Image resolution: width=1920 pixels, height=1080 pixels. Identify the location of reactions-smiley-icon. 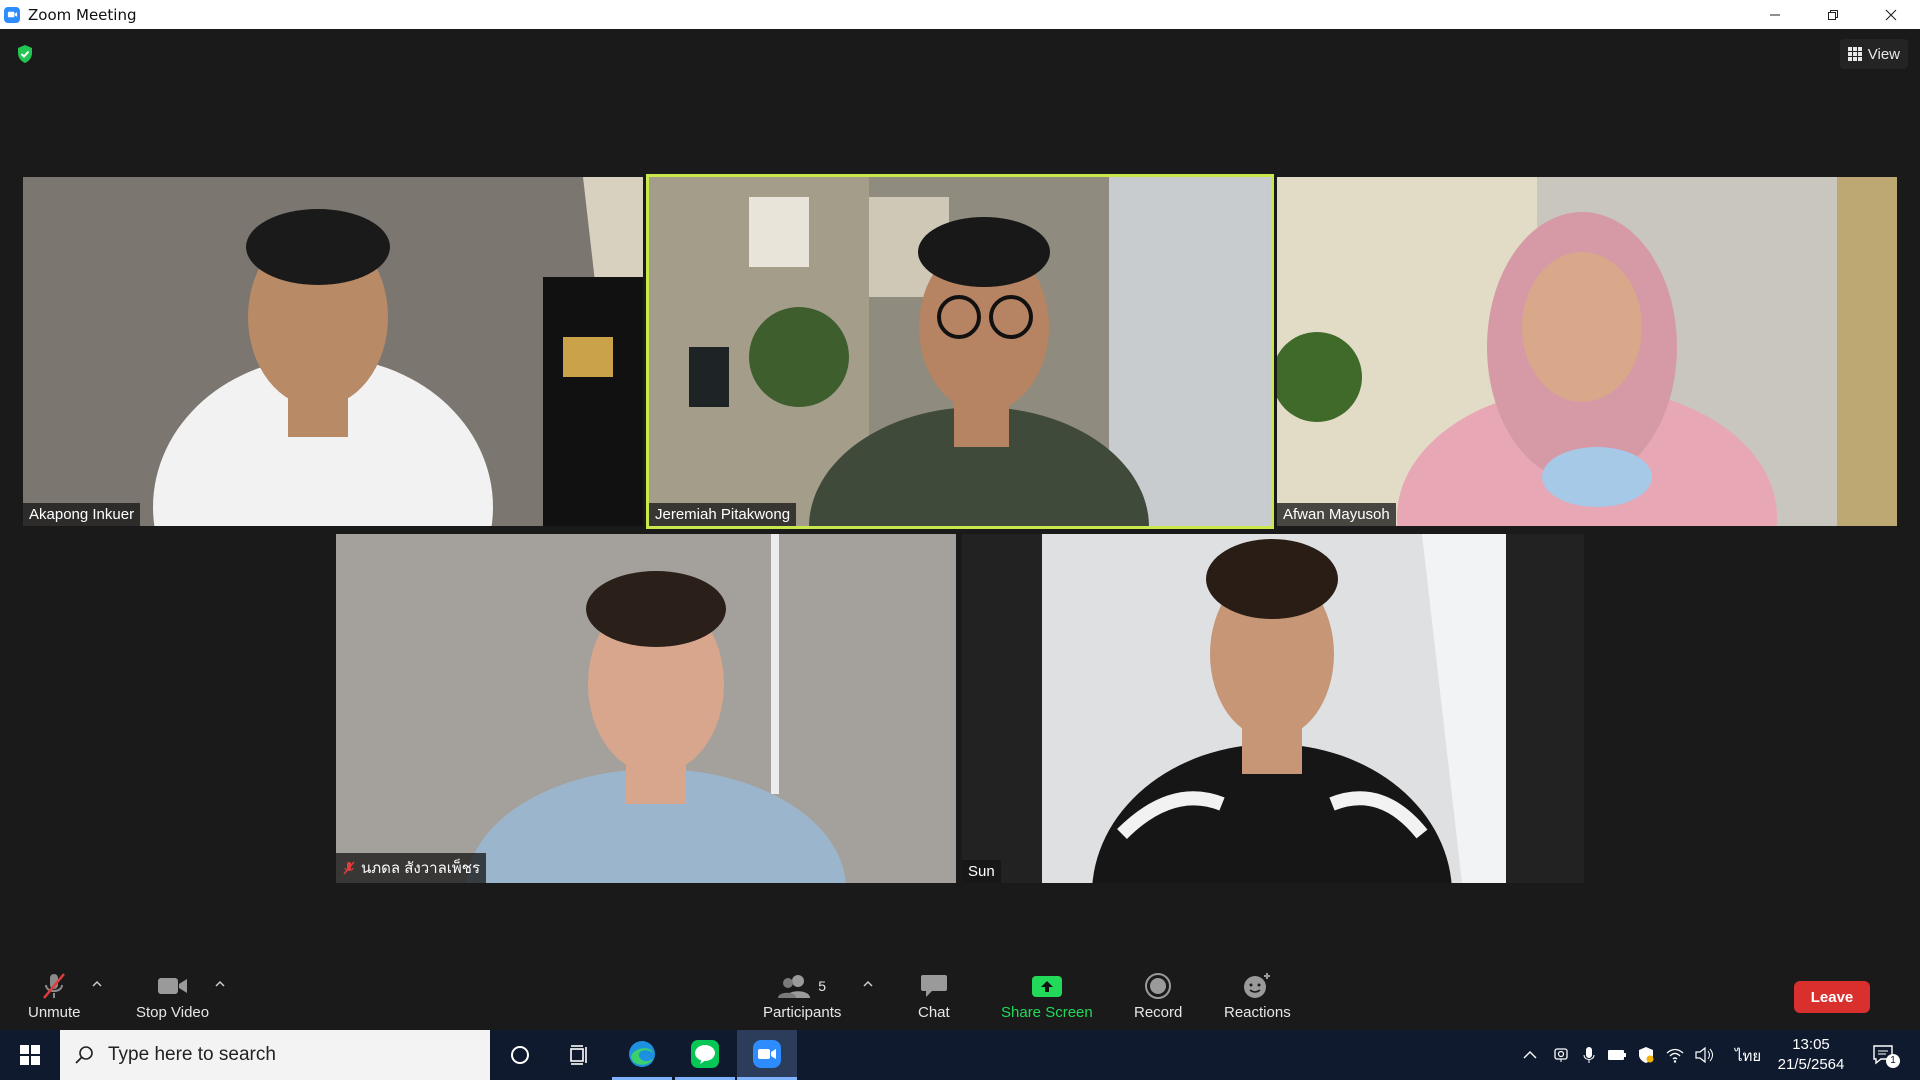
(1257, 985).